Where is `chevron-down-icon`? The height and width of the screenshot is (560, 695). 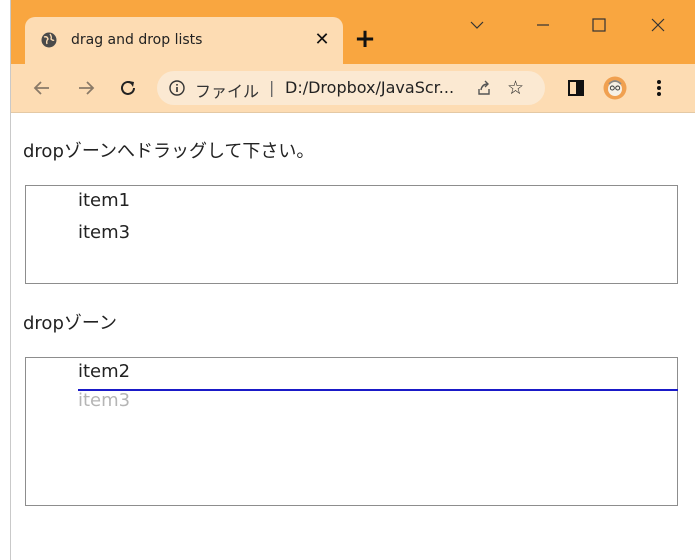
chevron-down-icon is located at coordinates (477, 25).